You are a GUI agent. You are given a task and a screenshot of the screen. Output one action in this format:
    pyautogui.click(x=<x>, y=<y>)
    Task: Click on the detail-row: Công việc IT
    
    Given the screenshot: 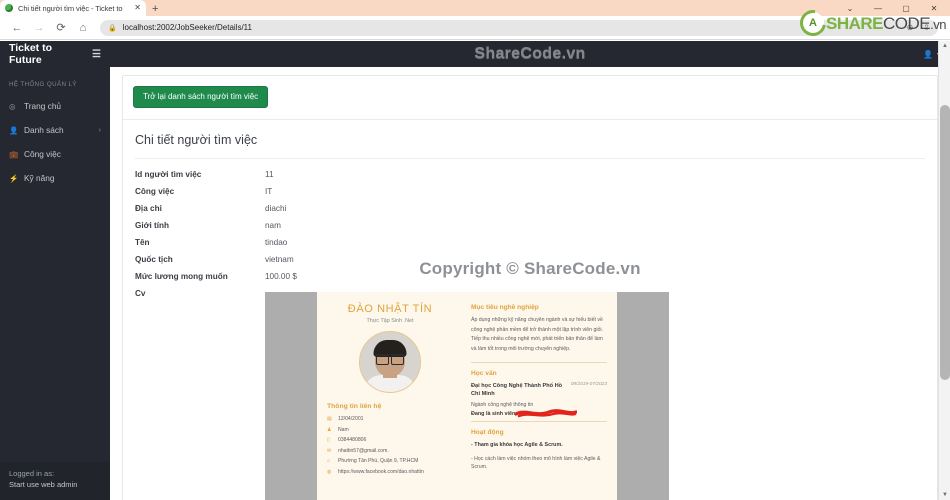 What is the action you would take?
    pyautogui.click(x=530, y=191)
    